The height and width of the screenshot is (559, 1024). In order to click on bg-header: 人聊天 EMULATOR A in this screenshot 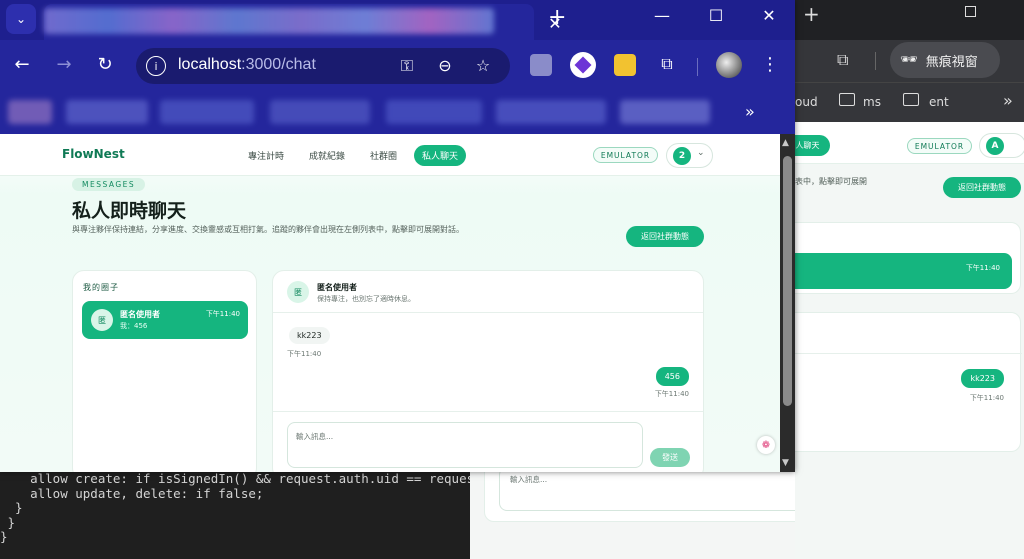, I will do `click(909, 143)`.